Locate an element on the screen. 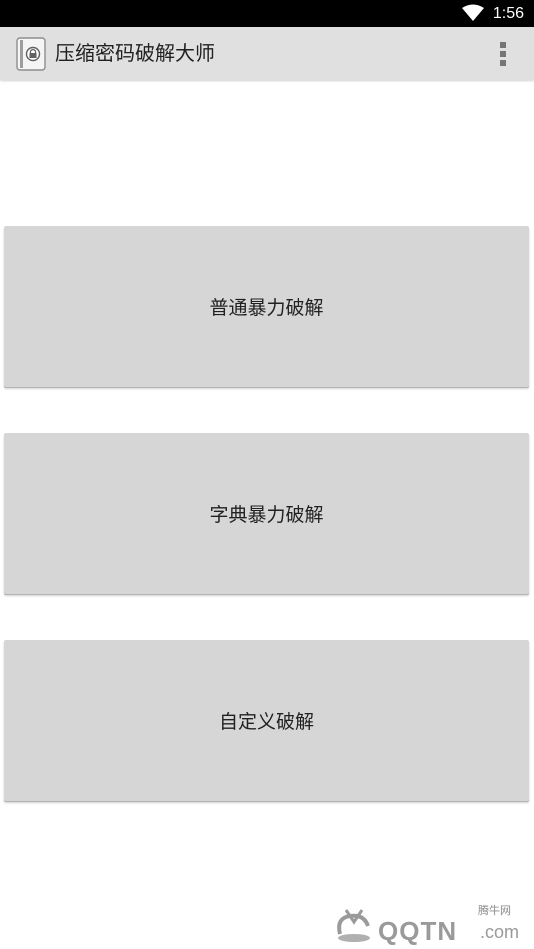 This screenshot has height=949, width=534. watermark-domain: .com is located at coordinates (500, 932).